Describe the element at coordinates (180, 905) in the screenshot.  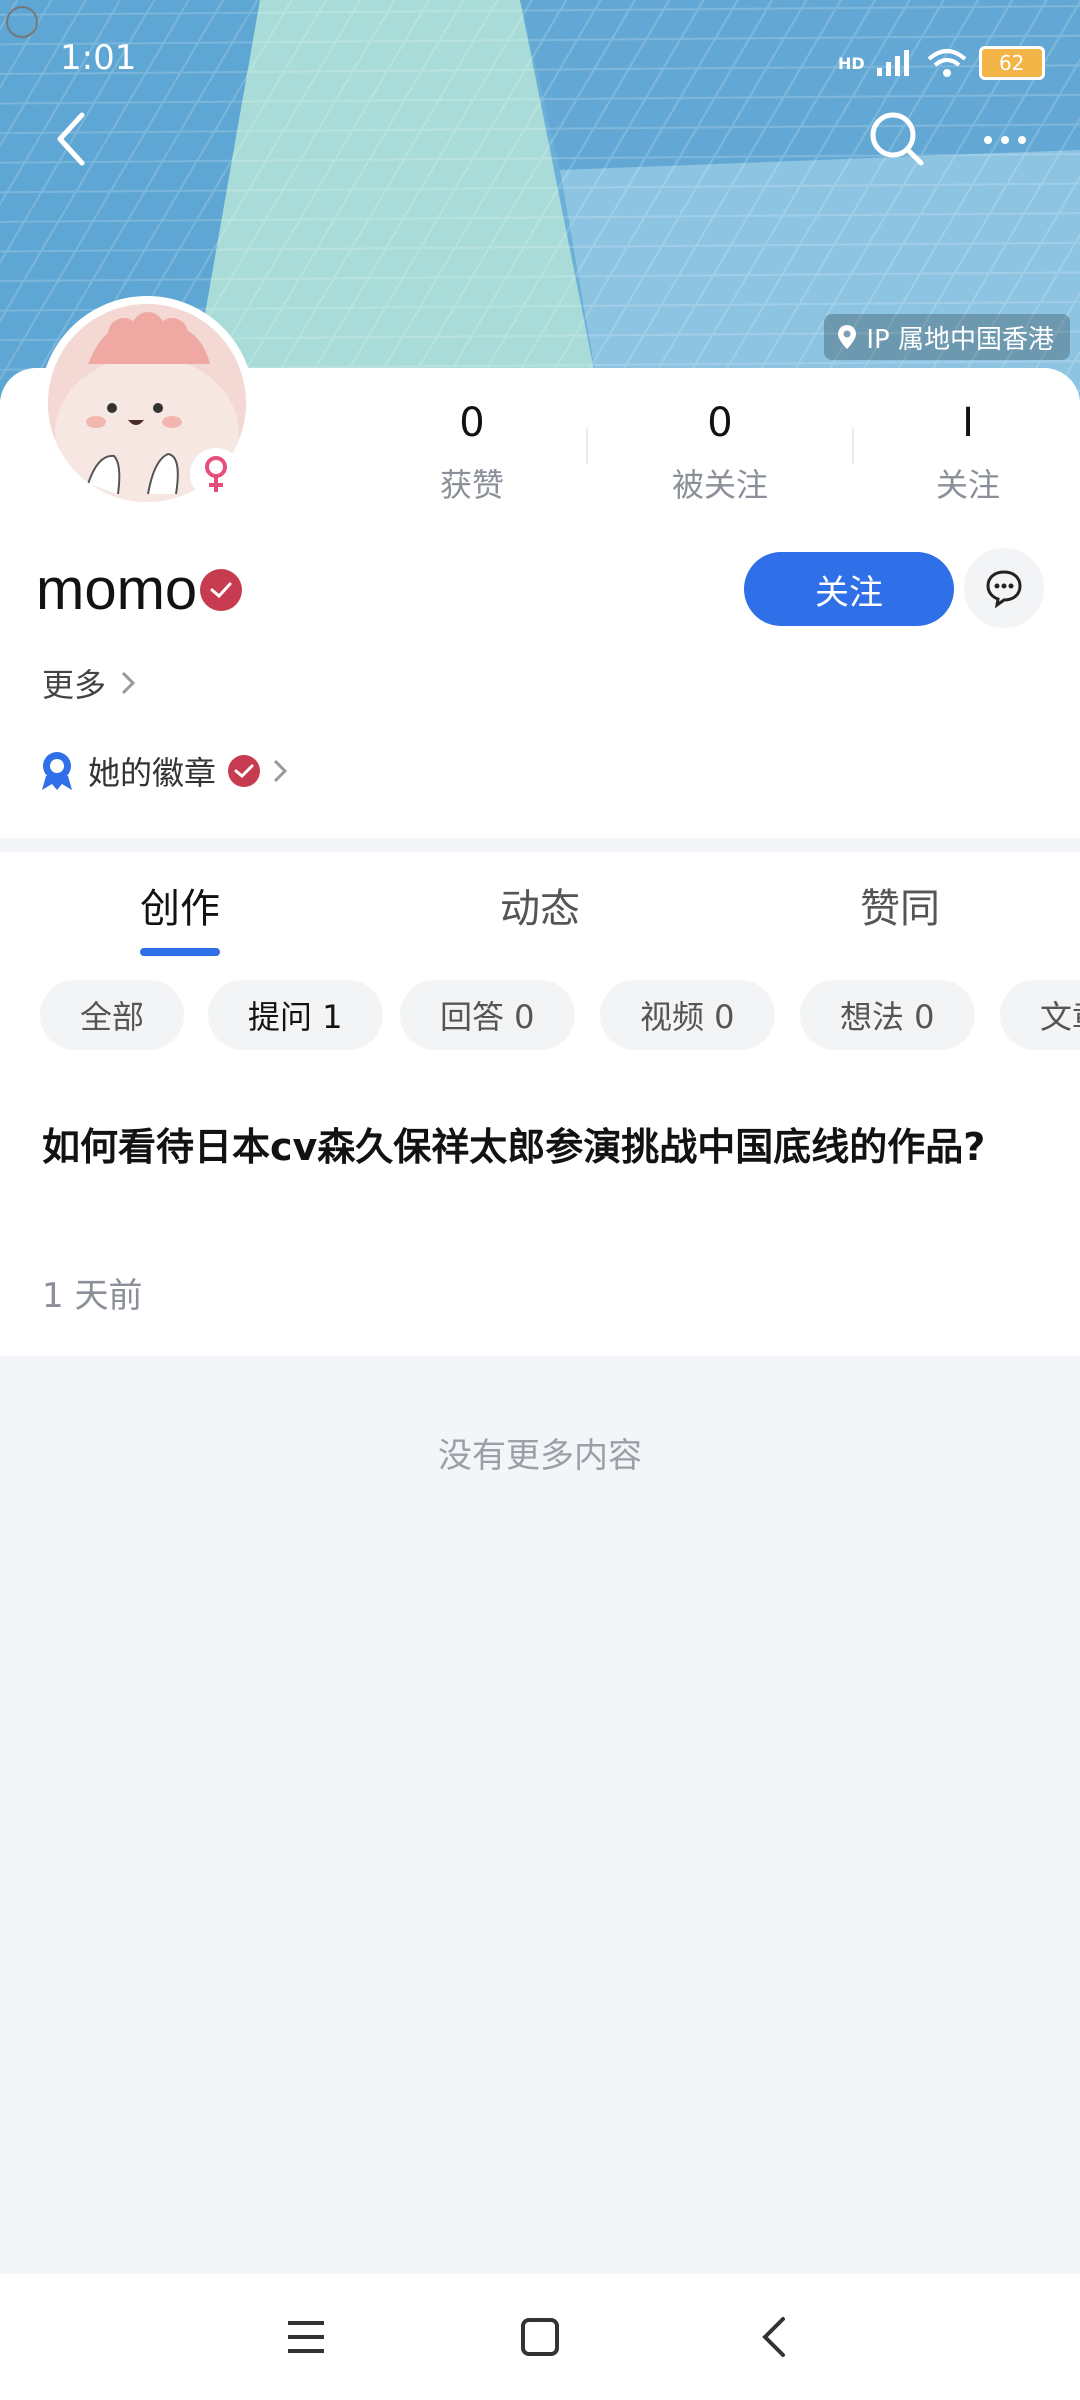
I see `tab-creations: 创作` at that location.